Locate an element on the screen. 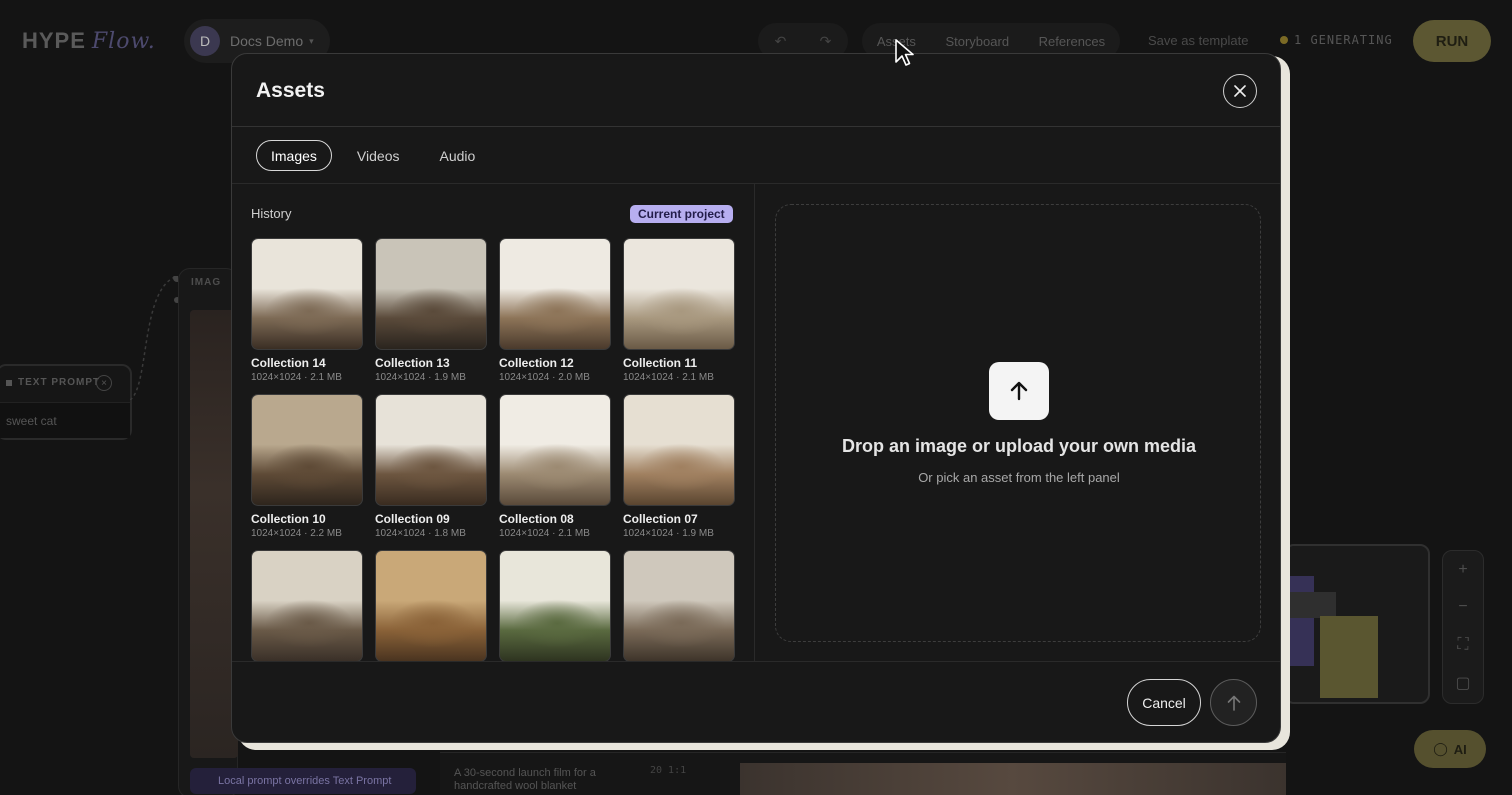 The height and width of the screenshot is (795, 1512). asset-name: Collection 07 is located at coordinates (660, 519).